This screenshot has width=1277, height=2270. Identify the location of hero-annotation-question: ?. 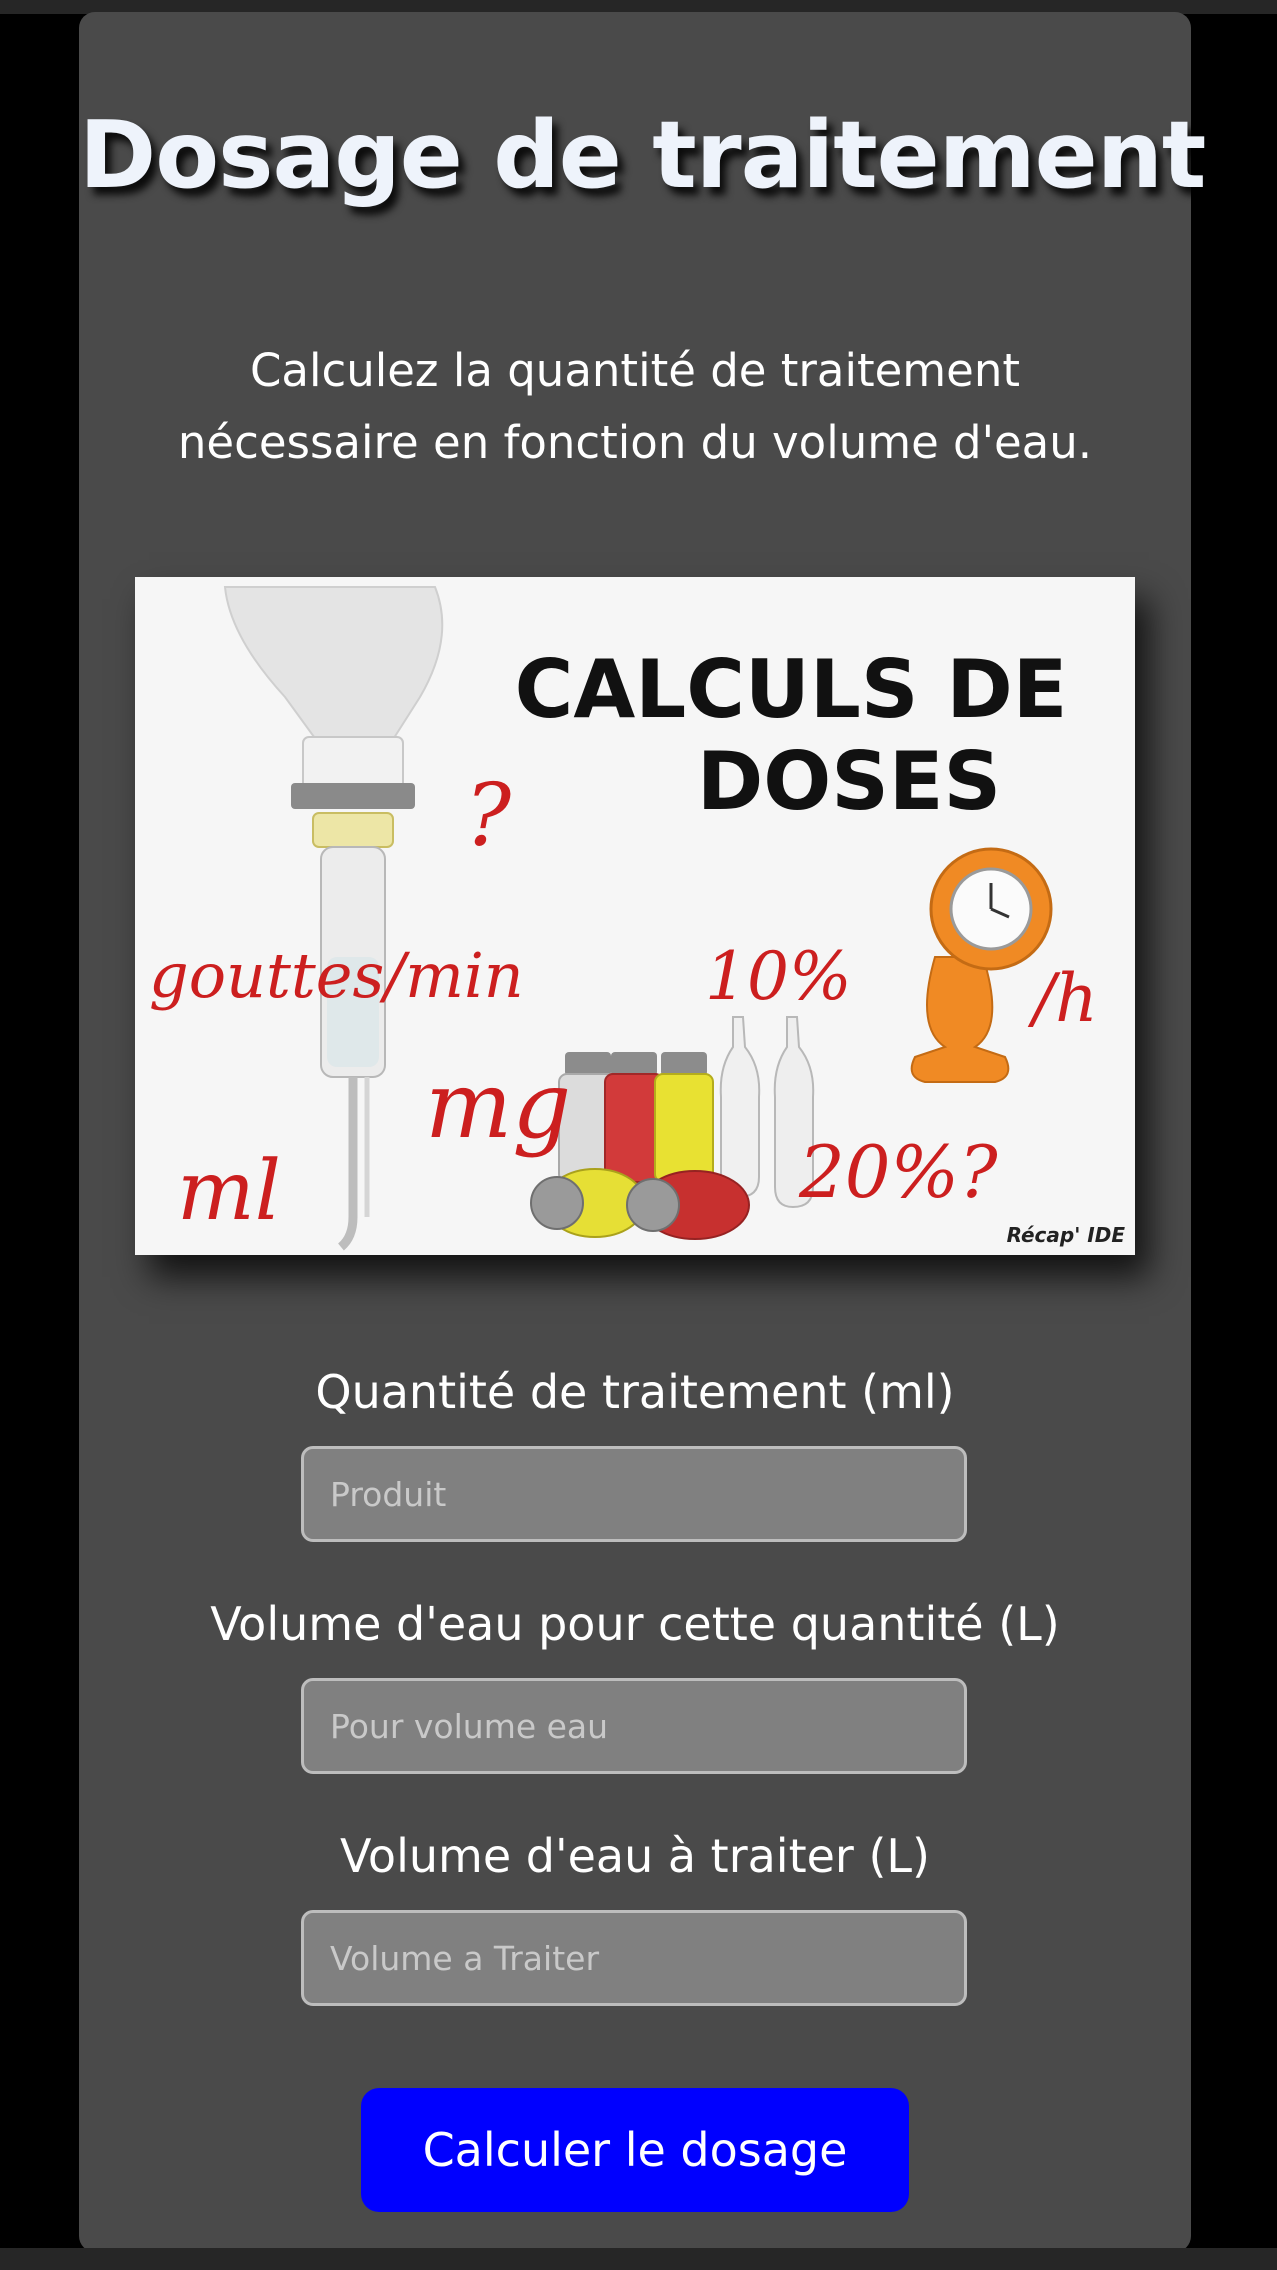
(488, 816).